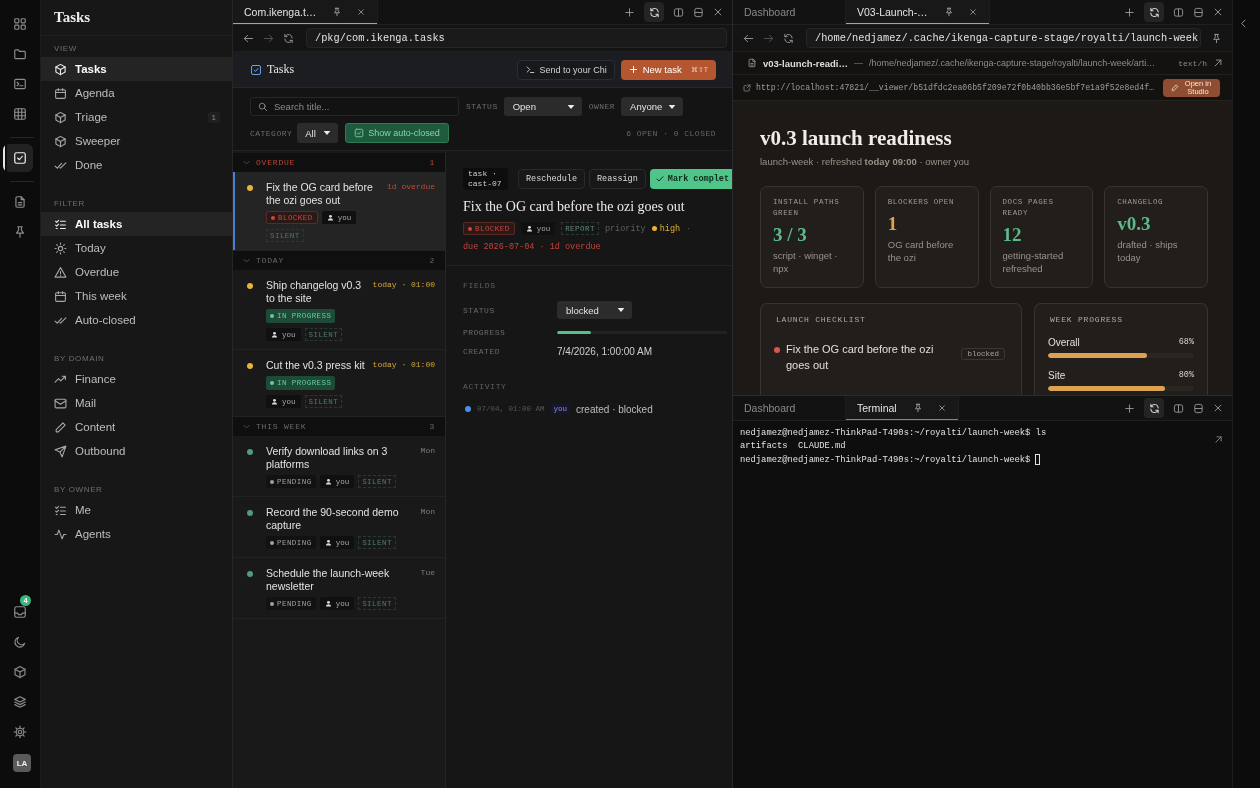 The image size is (1260, 788). What do you see at coordinates (1175, 87) in the screenshot?
I see `pencil-icon` at bounding box center [1175, 87].